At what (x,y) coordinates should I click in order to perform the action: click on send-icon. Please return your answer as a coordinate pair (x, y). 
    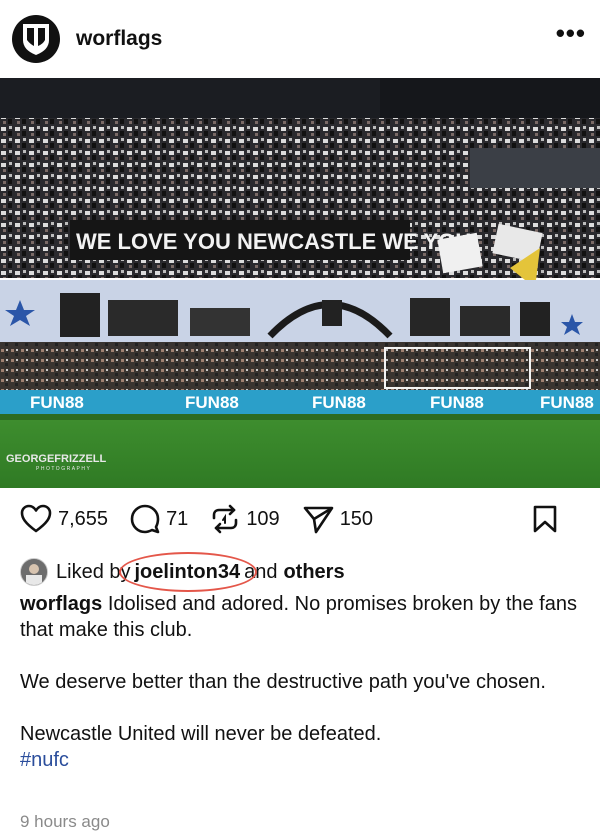
    Looking at the image, I should click on (318, 519).